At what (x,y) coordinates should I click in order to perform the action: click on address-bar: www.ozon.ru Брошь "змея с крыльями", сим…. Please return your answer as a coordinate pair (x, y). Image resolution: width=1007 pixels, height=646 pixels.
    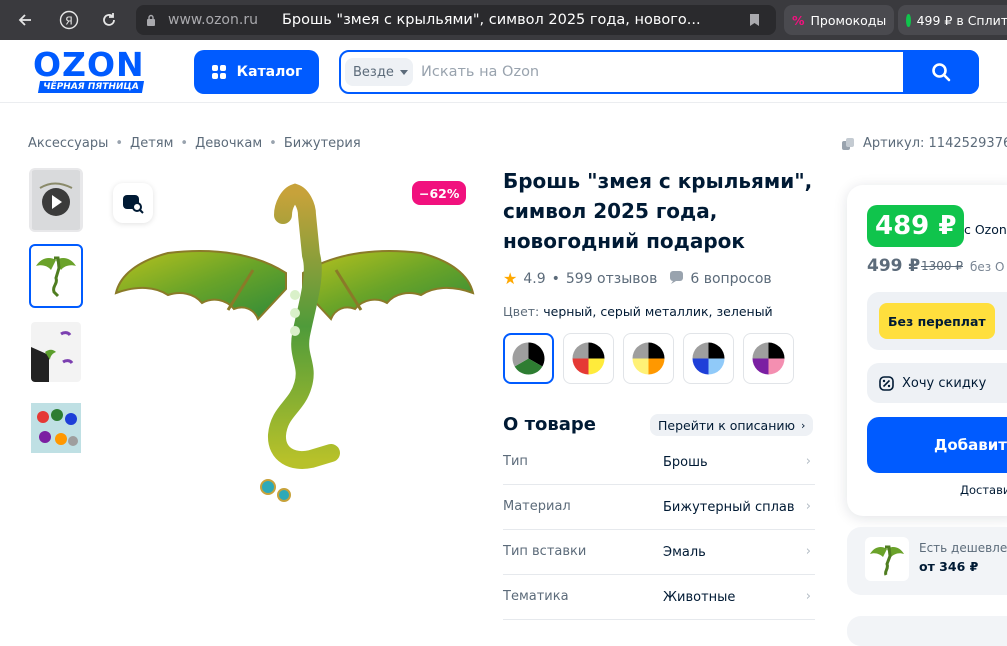
    Looking at the image, I should click on (456, 20).